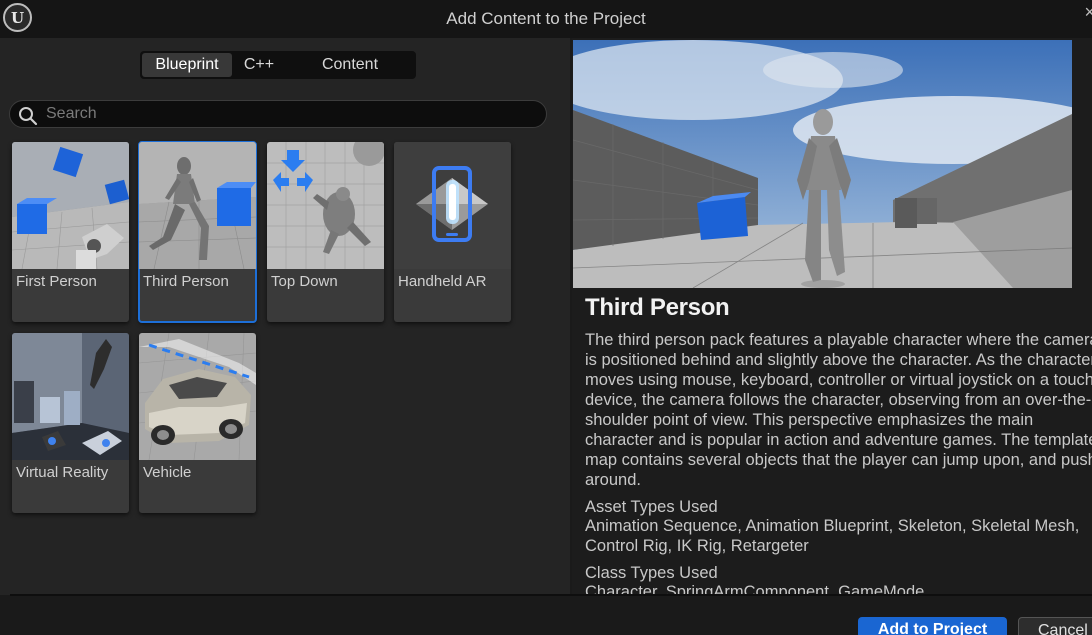 Image resolution: width=1092 pixels, height=635 pixels. I want to click on search-input, so click(286, 114).